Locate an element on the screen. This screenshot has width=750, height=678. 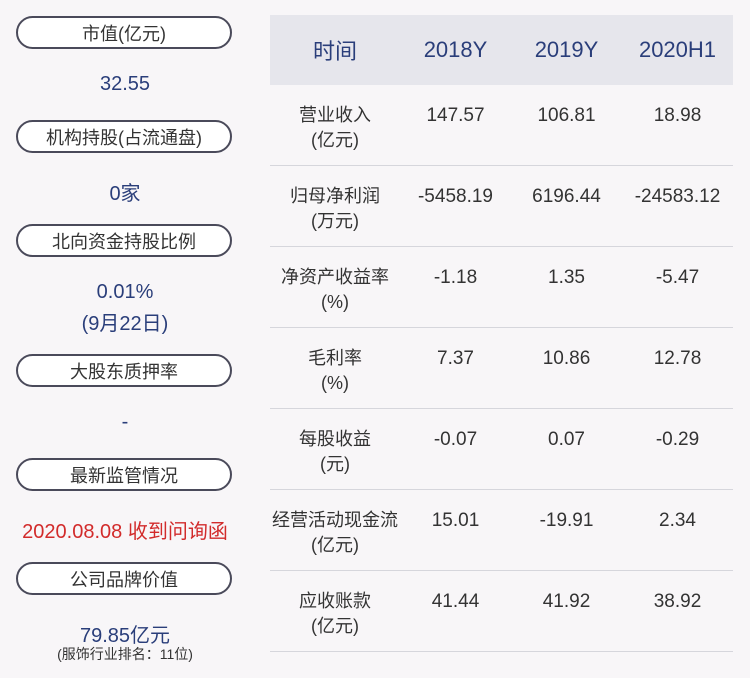
brand-value-label: 公司品牌价值 is located at coordinates (124, 578).